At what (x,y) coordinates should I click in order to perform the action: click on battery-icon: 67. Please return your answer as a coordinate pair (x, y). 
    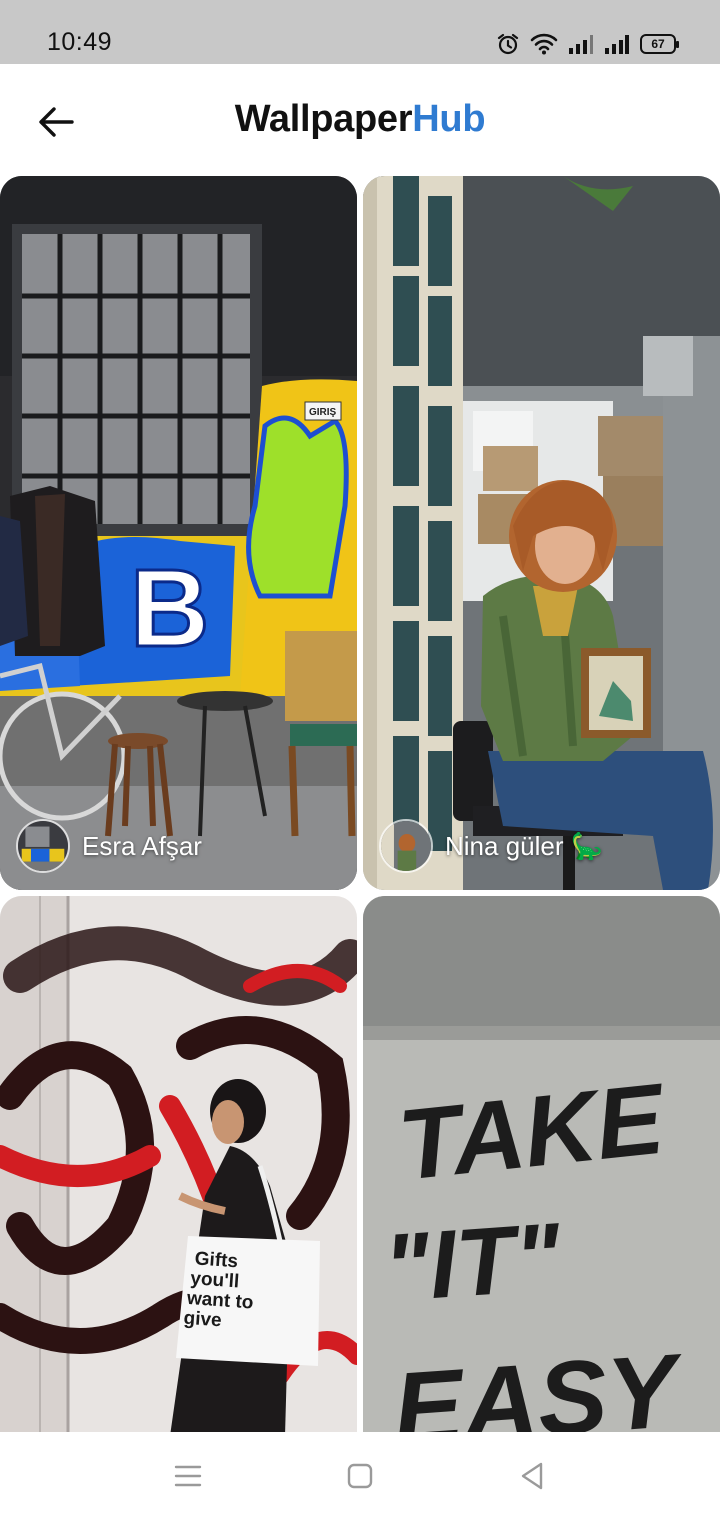
    Looking at the image, I should click on (659, 44).